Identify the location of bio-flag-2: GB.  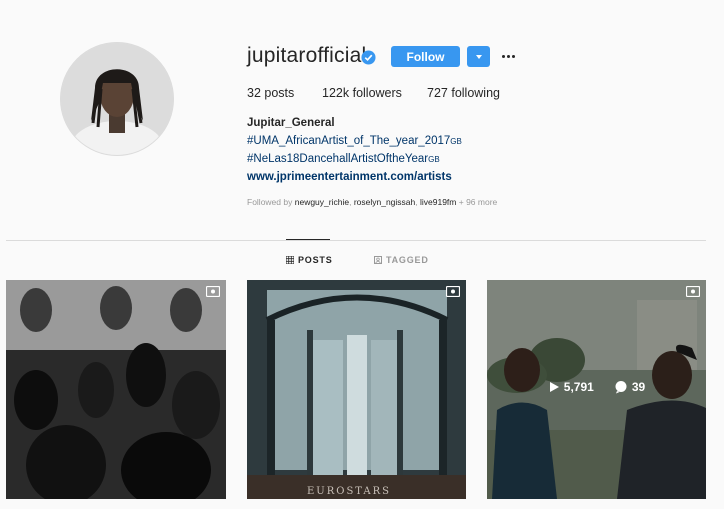
(434, 159).